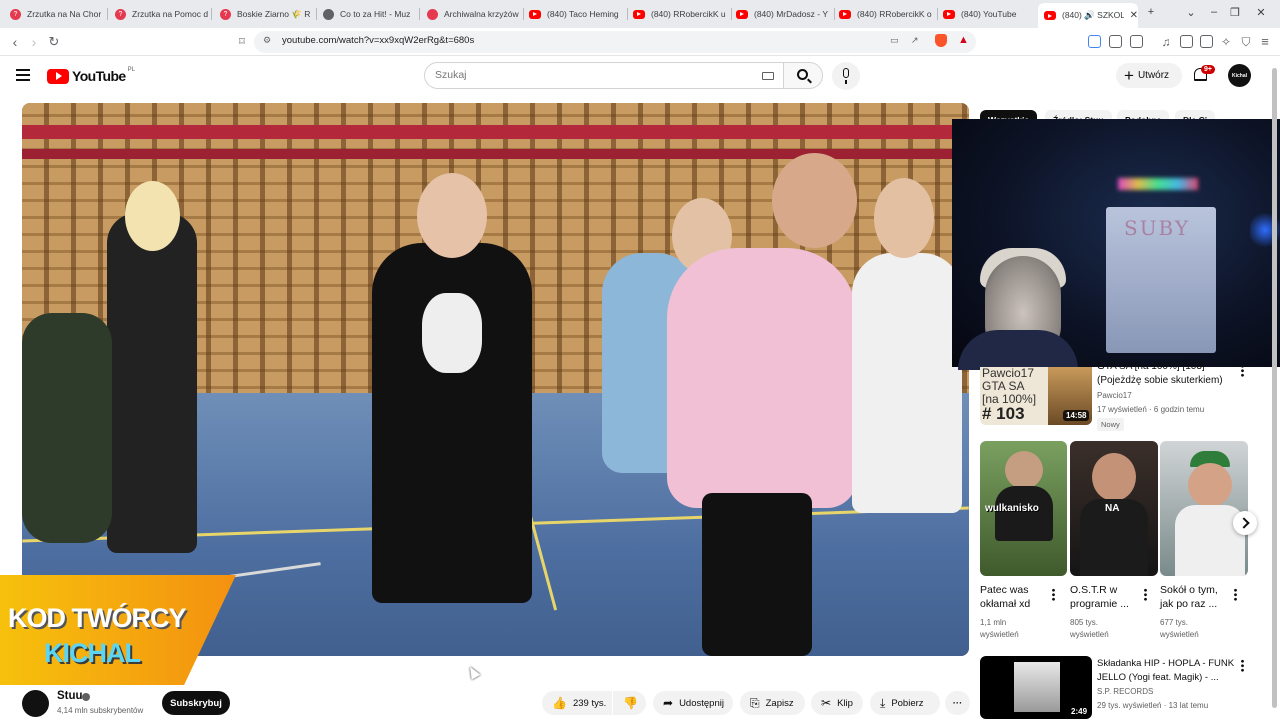 This screenshot has width=1280, height=720. I want to click on short-thumbnail: wulkanisko, so click(1023, 508).